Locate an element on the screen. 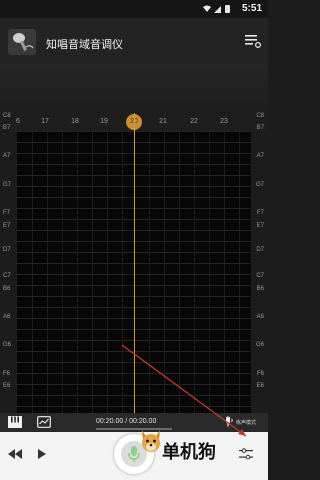  practice-mode-icon is located at coordinates (229, 422).